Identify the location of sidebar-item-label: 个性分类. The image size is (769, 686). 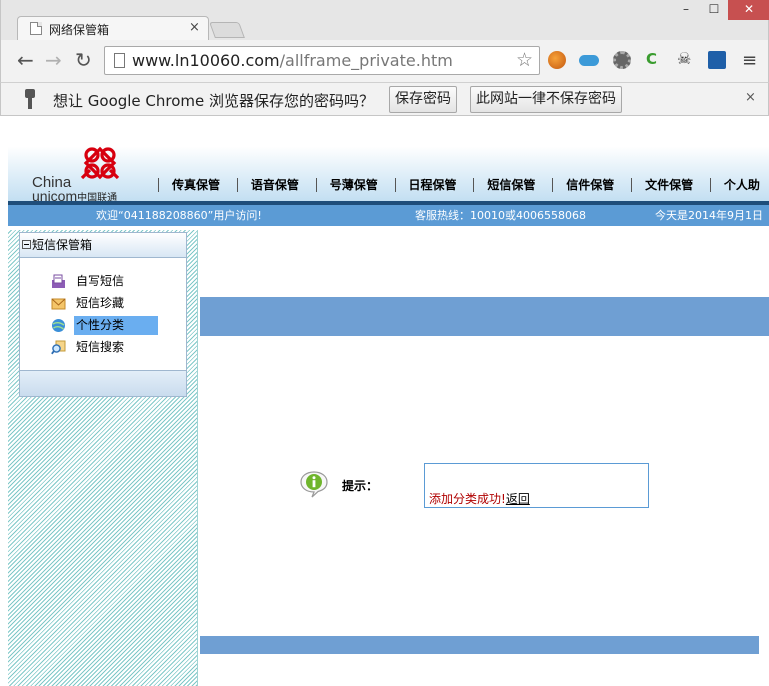
(116, 325).